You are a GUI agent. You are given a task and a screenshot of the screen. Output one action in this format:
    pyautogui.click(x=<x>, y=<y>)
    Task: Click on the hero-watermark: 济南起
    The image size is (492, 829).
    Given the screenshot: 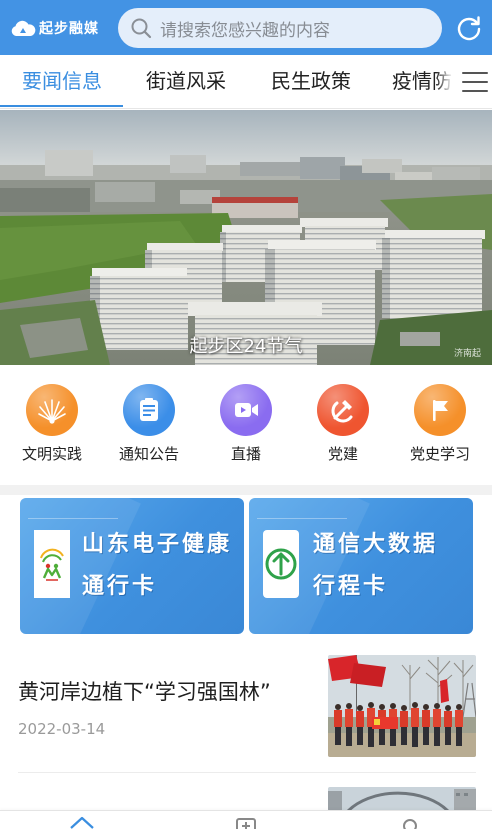 What is the action you would take?
    pyautogui.click(x=468, y=354)
    